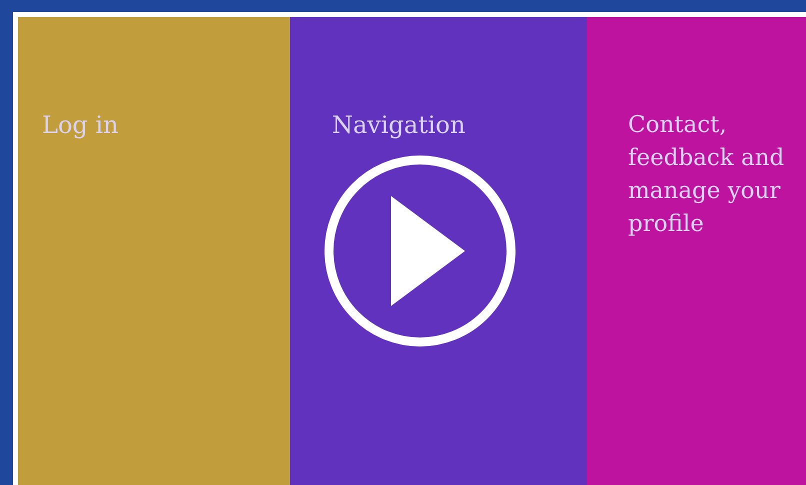 The height and width of the screenshot is (485, 806). Describe the element at coordinates (420, 251) in the screenshot. I see `play-button` at that location.